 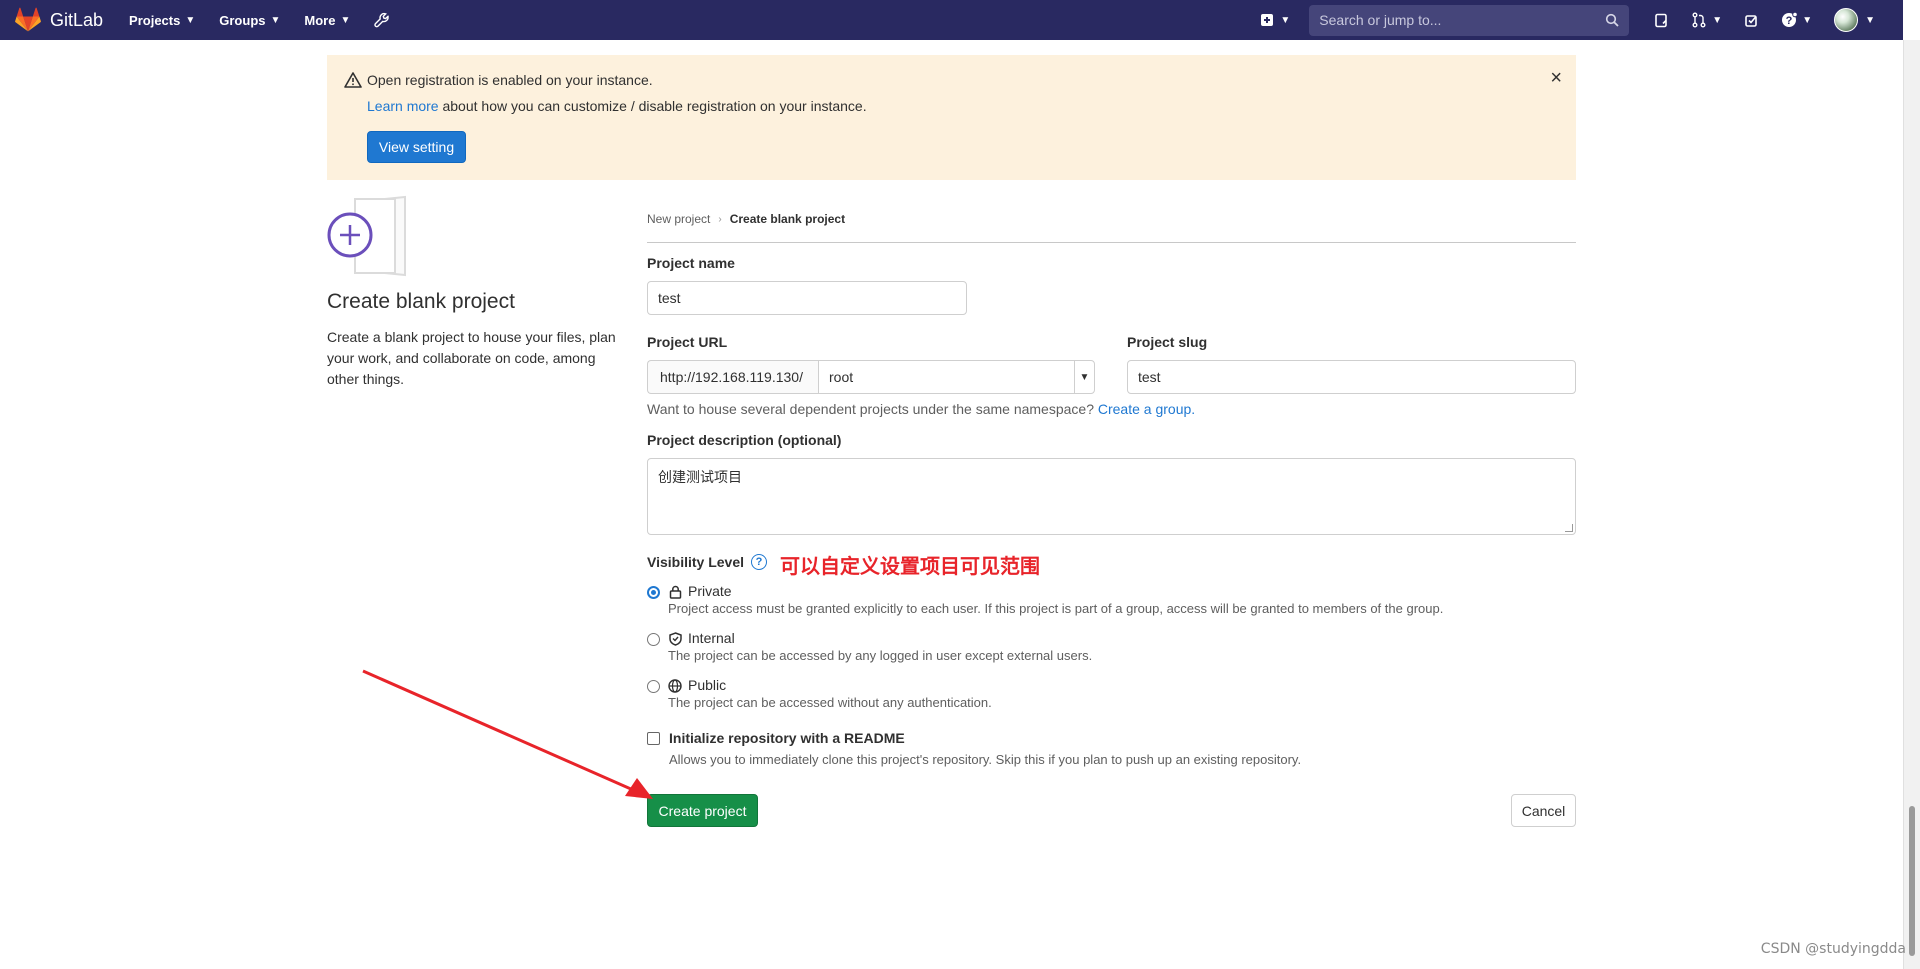 I want to click on watermark: CSDN @studyingdda, so click(x=1833, y=949).